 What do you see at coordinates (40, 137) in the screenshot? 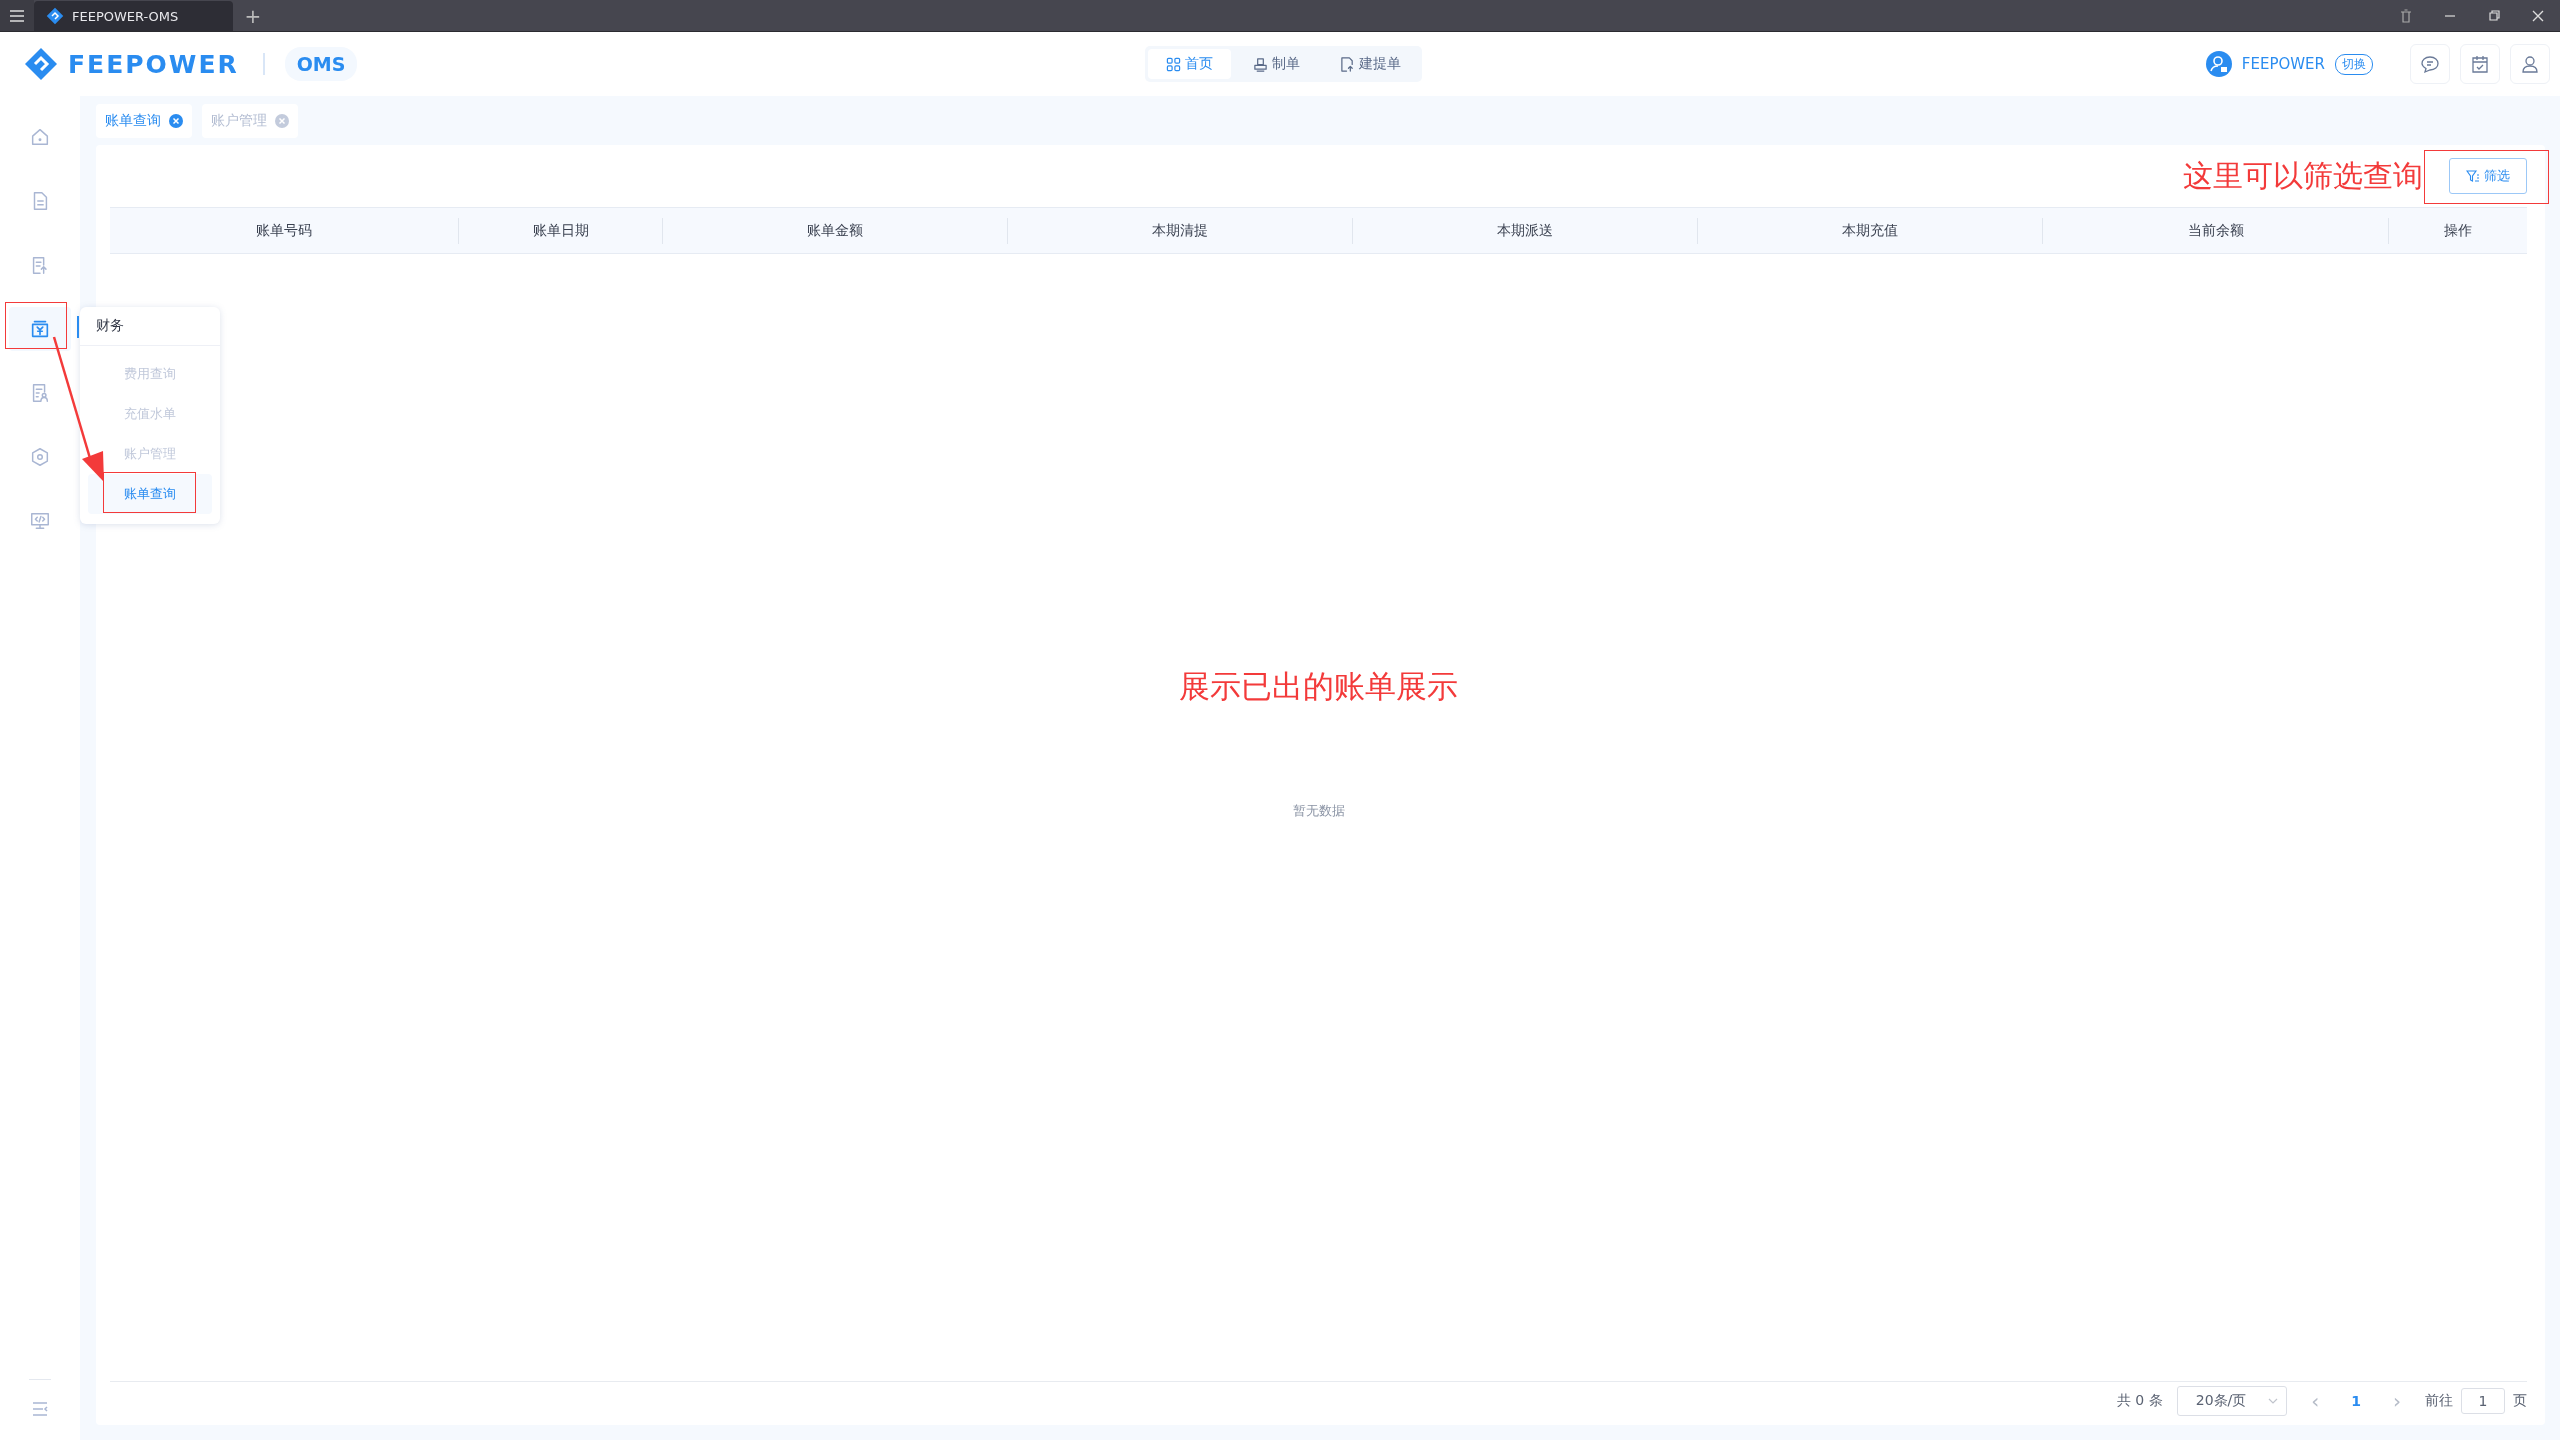
I see `home-icon` at bounding box center [40, 137].